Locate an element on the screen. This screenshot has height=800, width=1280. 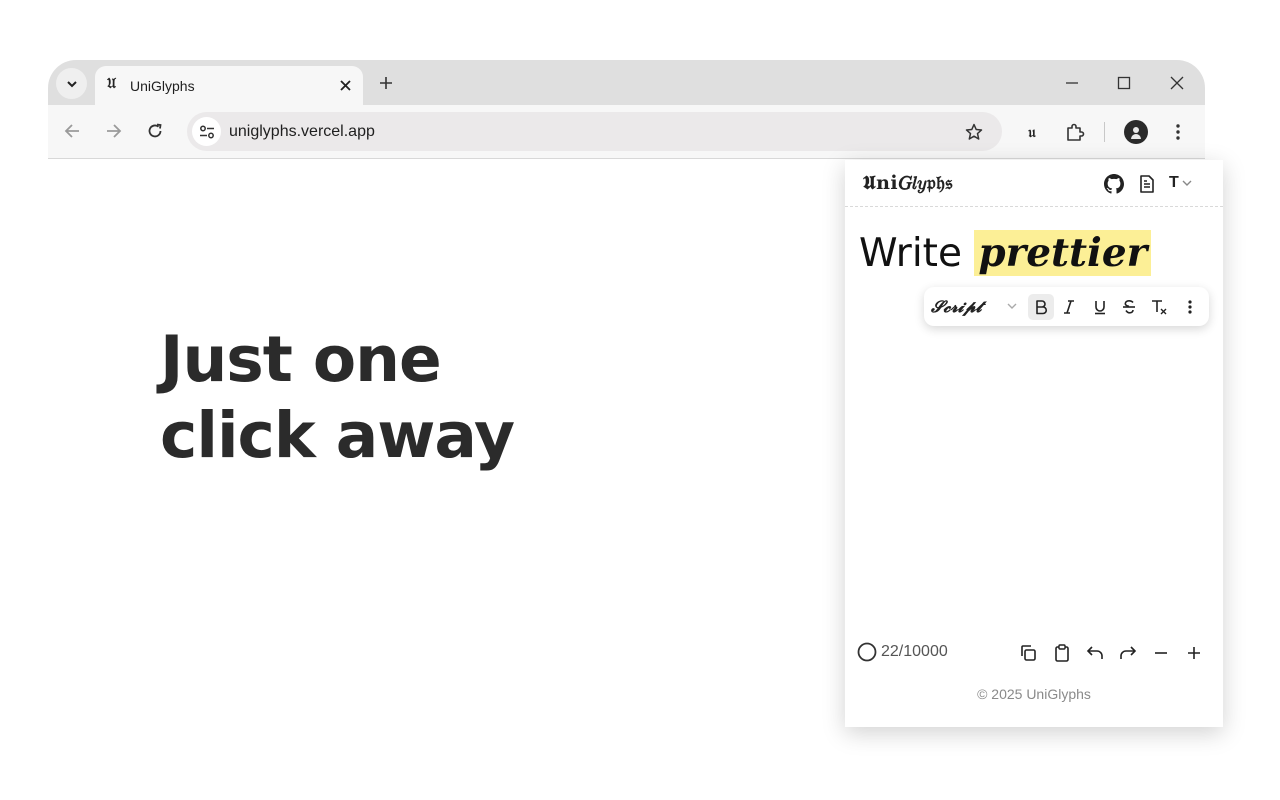
hero-line-1: Just one is located at coordinates (301, 359).